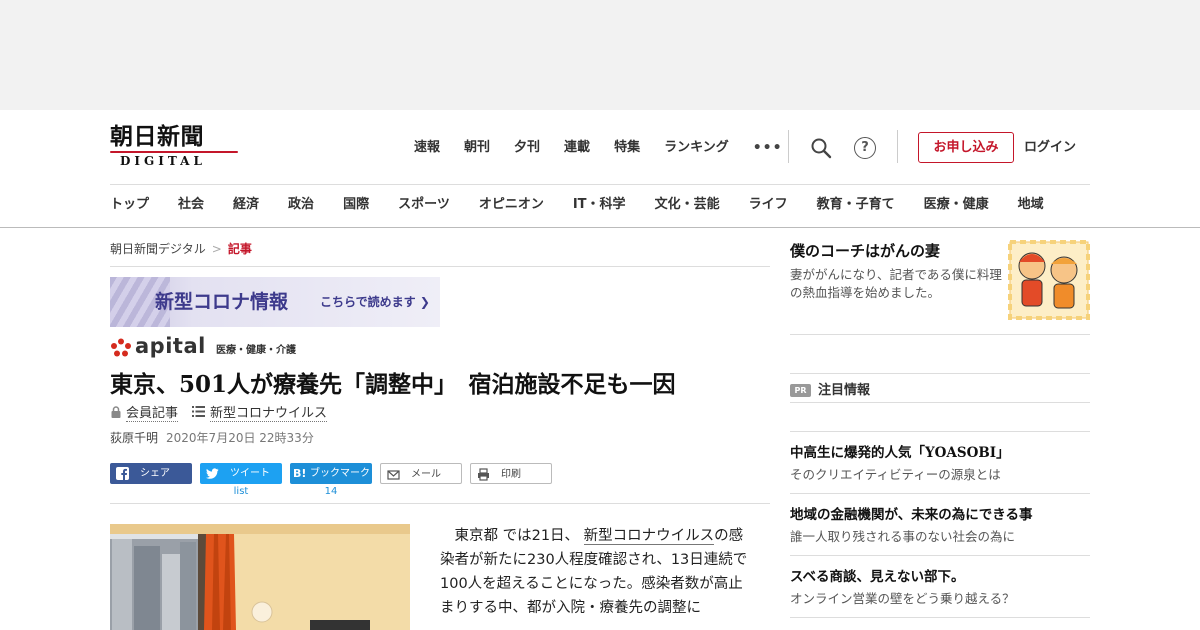 This screenshot has height=630, width=1200. I want to click on hatena-count: 14, so click(331, 492).